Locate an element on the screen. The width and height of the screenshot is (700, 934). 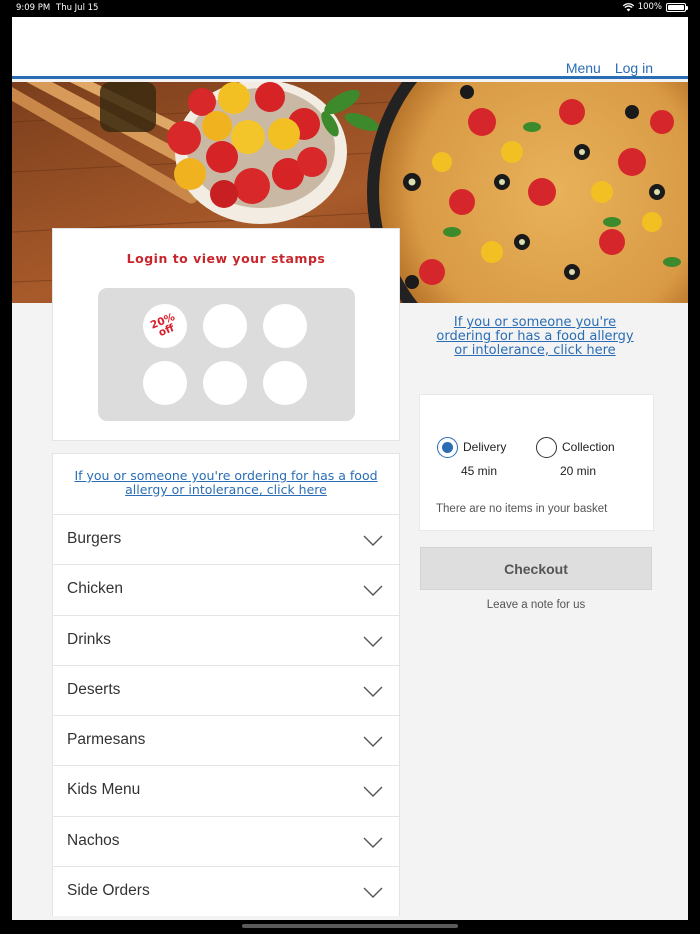
top-header: Menu Log in is located at coordinates (350, 48).